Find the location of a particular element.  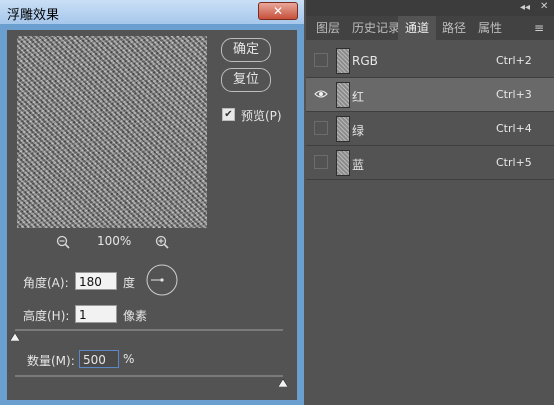

channel-row-green: 绿 Ctrl+4 is located at coordinates (430, 129).